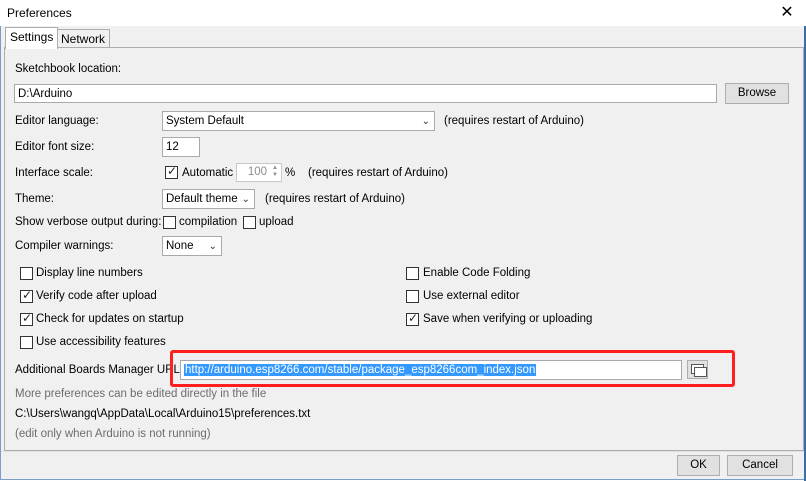  Describe the element at coordinates (96, 296) in the screenshot. I see `option-label: Verify code after upload` at that location.